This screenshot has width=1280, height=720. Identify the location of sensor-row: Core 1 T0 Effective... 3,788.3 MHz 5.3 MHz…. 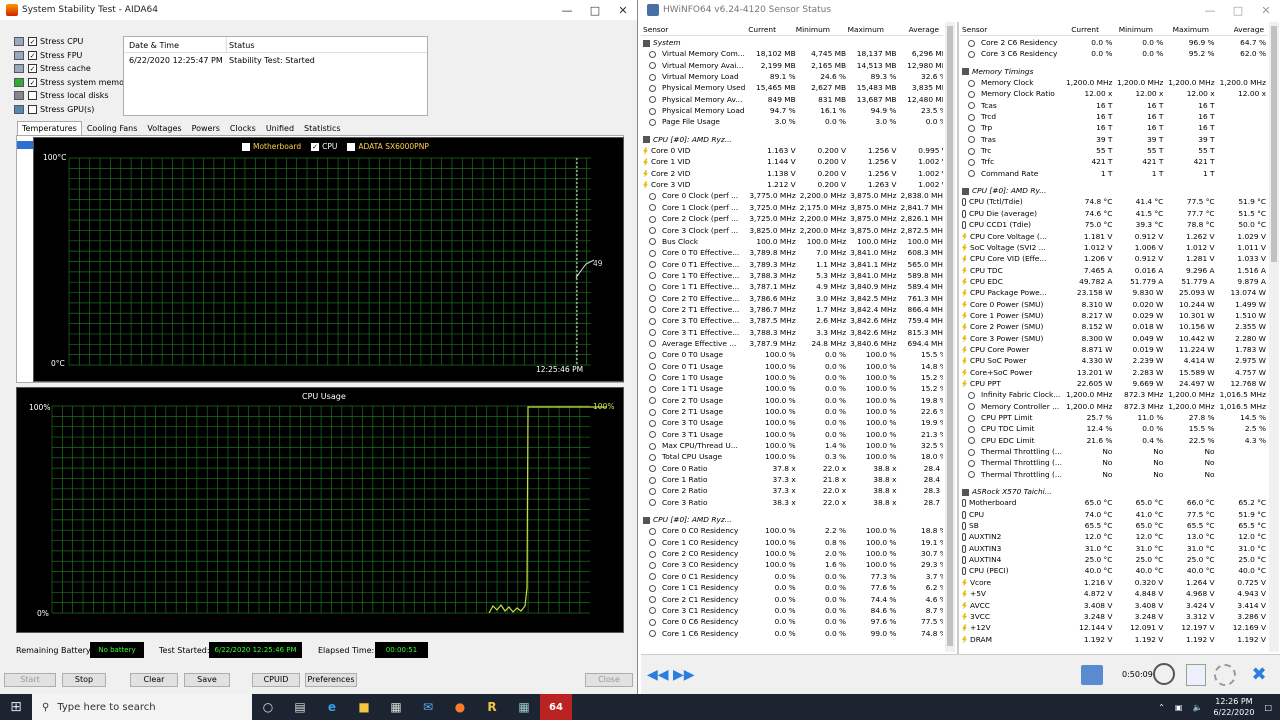
(792, 275).